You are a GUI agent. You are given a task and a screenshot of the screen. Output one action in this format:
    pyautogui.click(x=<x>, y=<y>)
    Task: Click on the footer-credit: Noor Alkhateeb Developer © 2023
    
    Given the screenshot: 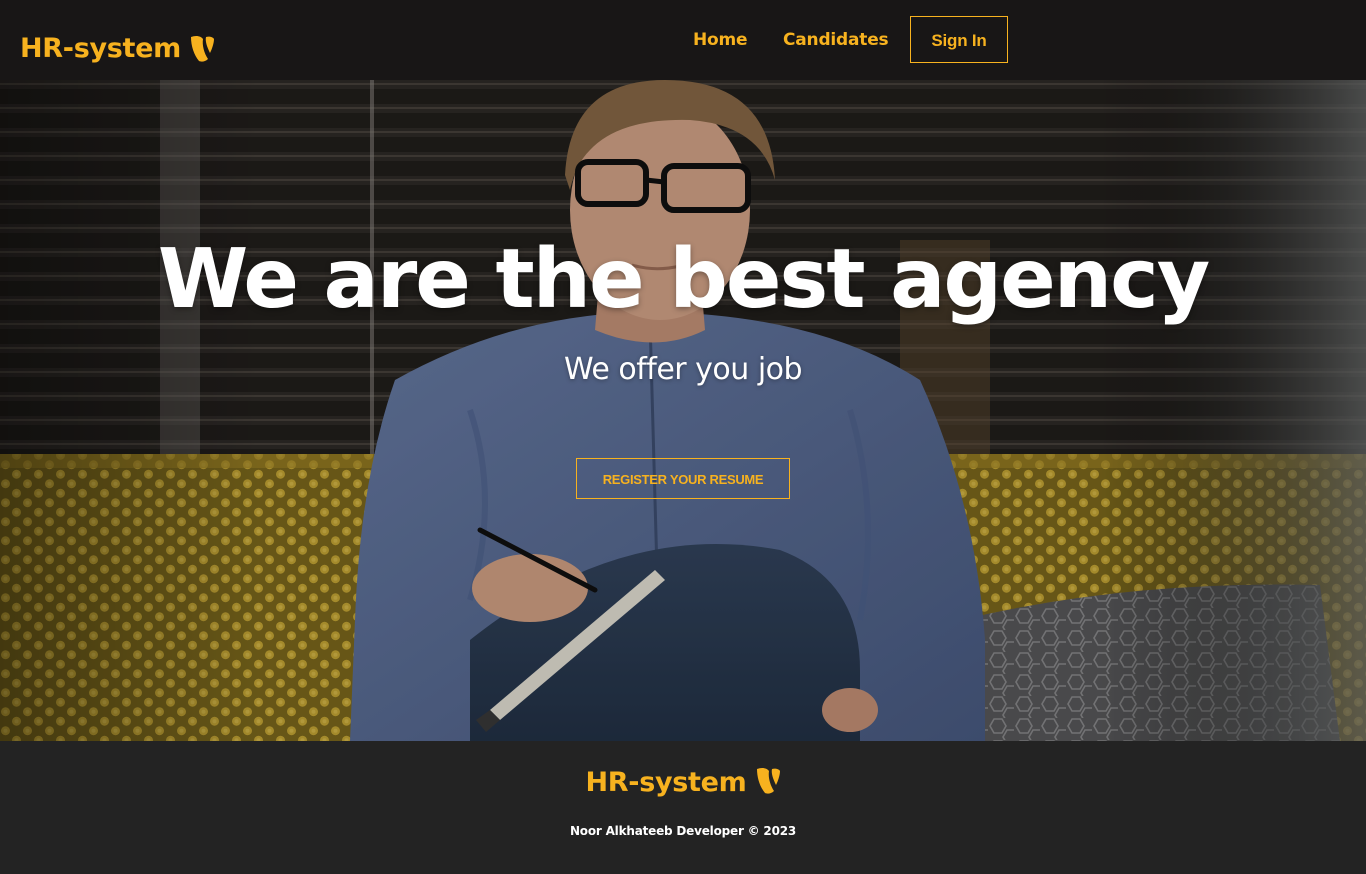 What is the action you would take?
    pyautogui.click(x=683, y=831)
    